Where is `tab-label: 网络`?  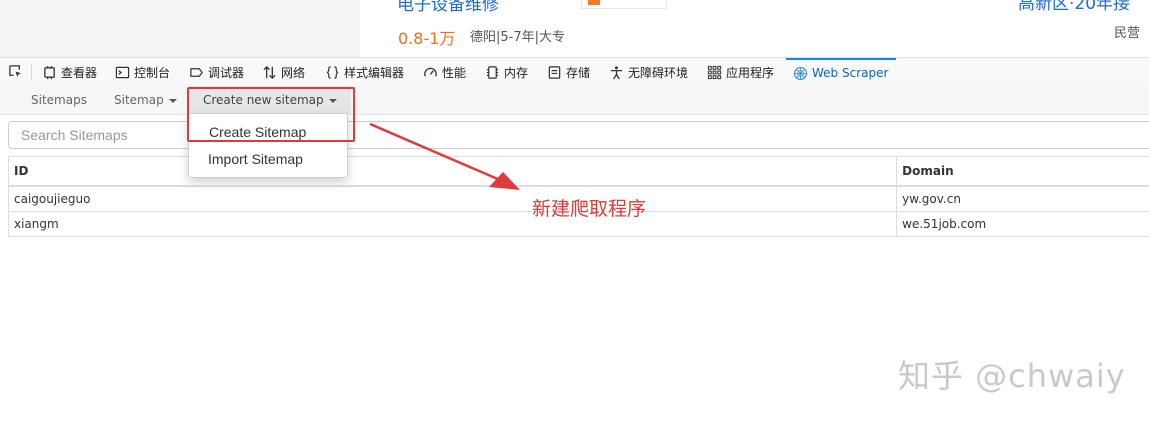
tab-label: 网络 is located at coordinates (293, 72).